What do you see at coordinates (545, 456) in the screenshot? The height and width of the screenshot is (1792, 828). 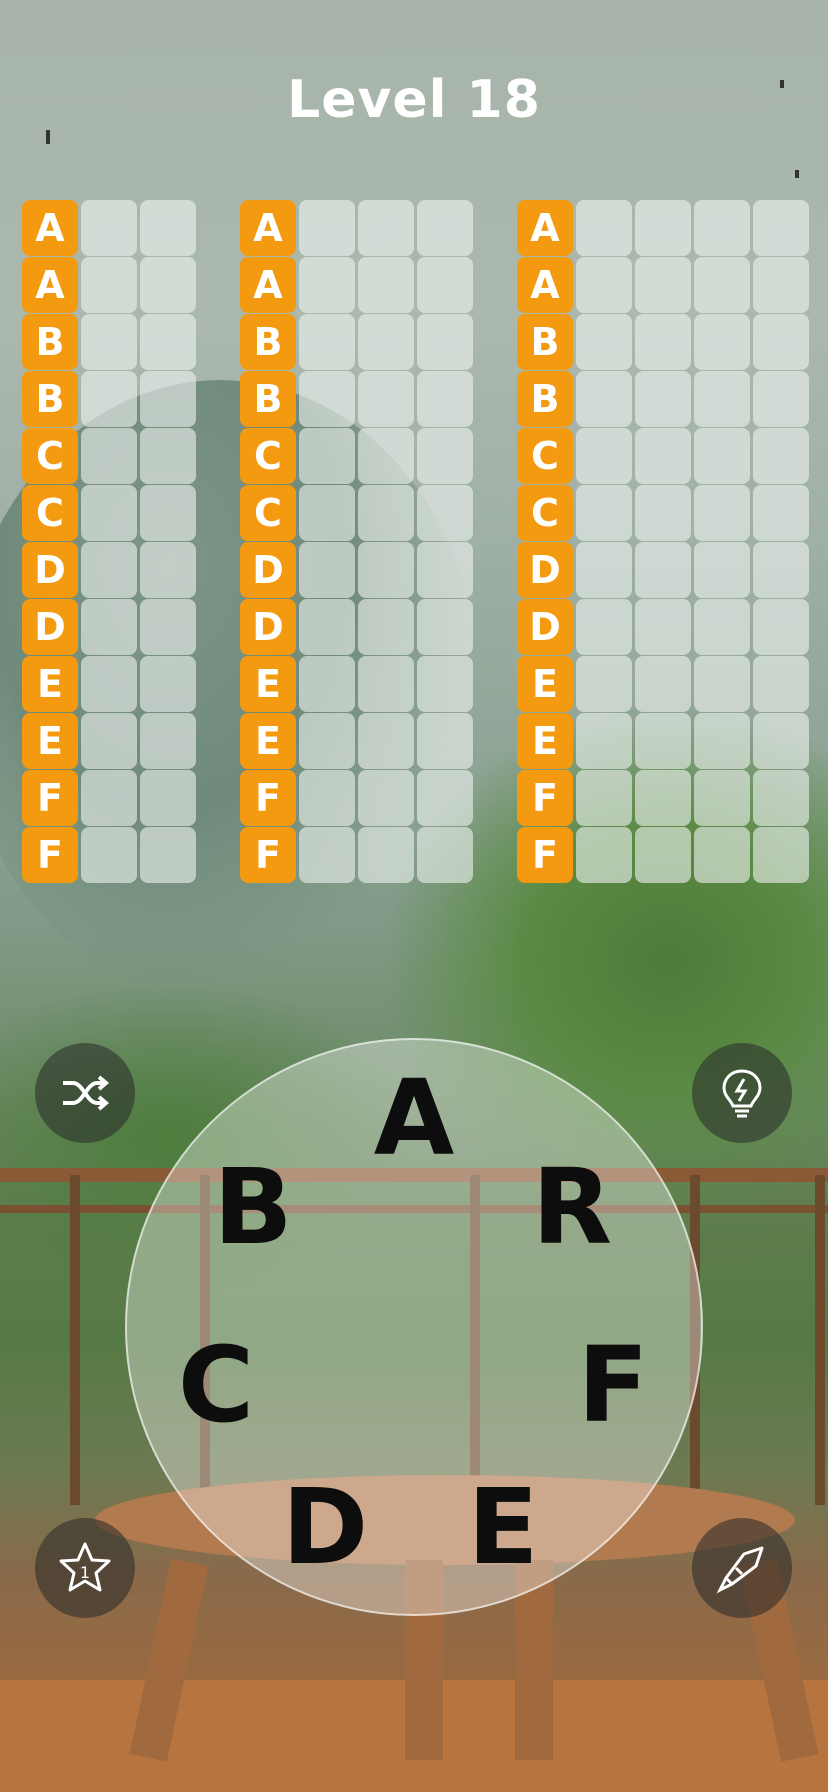 I see `hint-letter-tile: C` at bounding box center [545, 456].